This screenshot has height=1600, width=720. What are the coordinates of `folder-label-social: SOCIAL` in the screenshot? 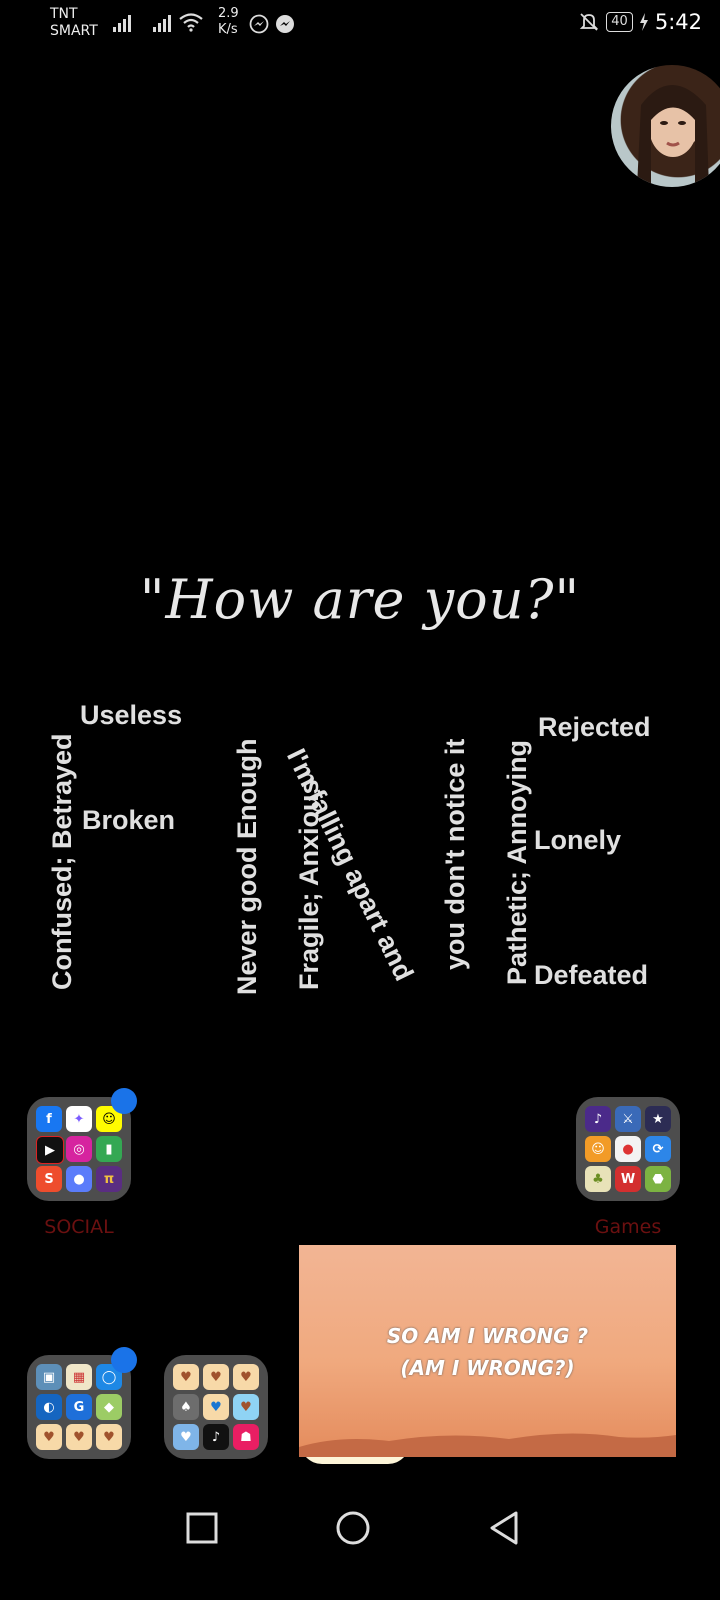 It's located at (79, 1227).